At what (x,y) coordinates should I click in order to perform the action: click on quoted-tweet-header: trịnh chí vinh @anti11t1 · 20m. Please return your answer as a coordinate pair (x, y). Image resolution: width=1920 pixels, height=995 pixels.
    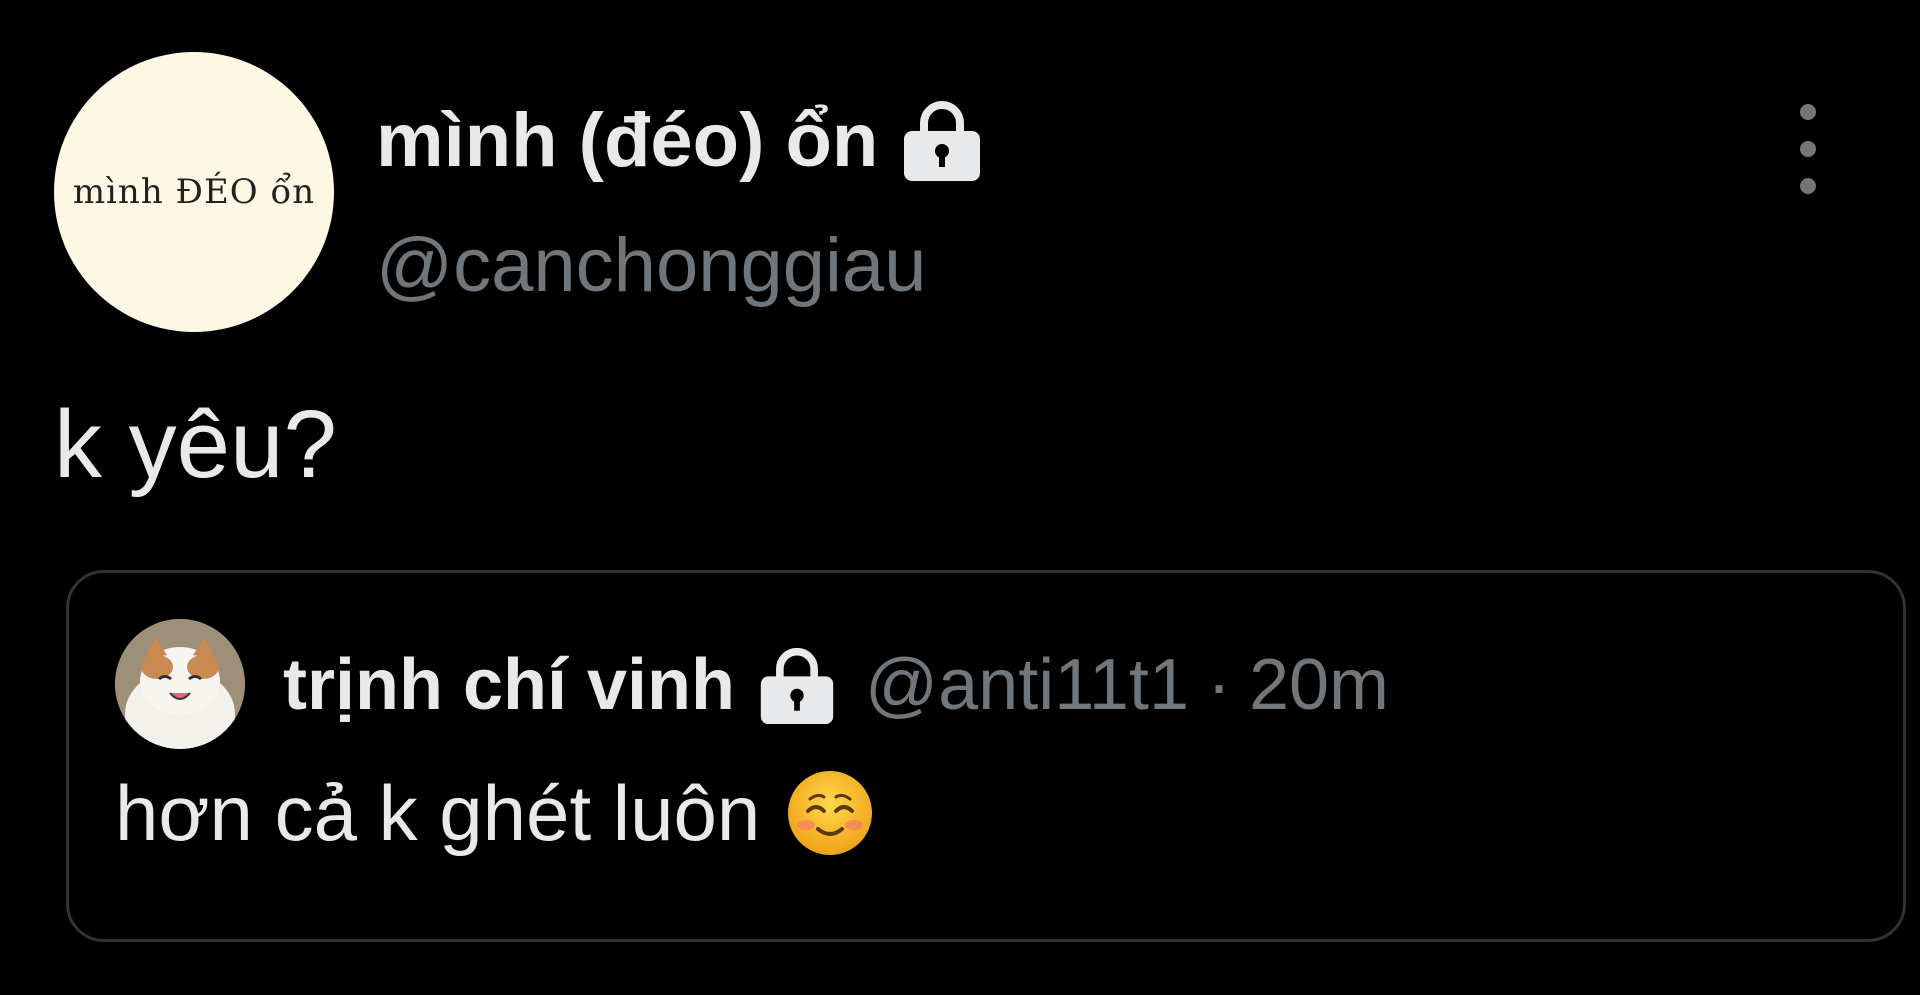
    Looking at the image, I should click on (836, 685).